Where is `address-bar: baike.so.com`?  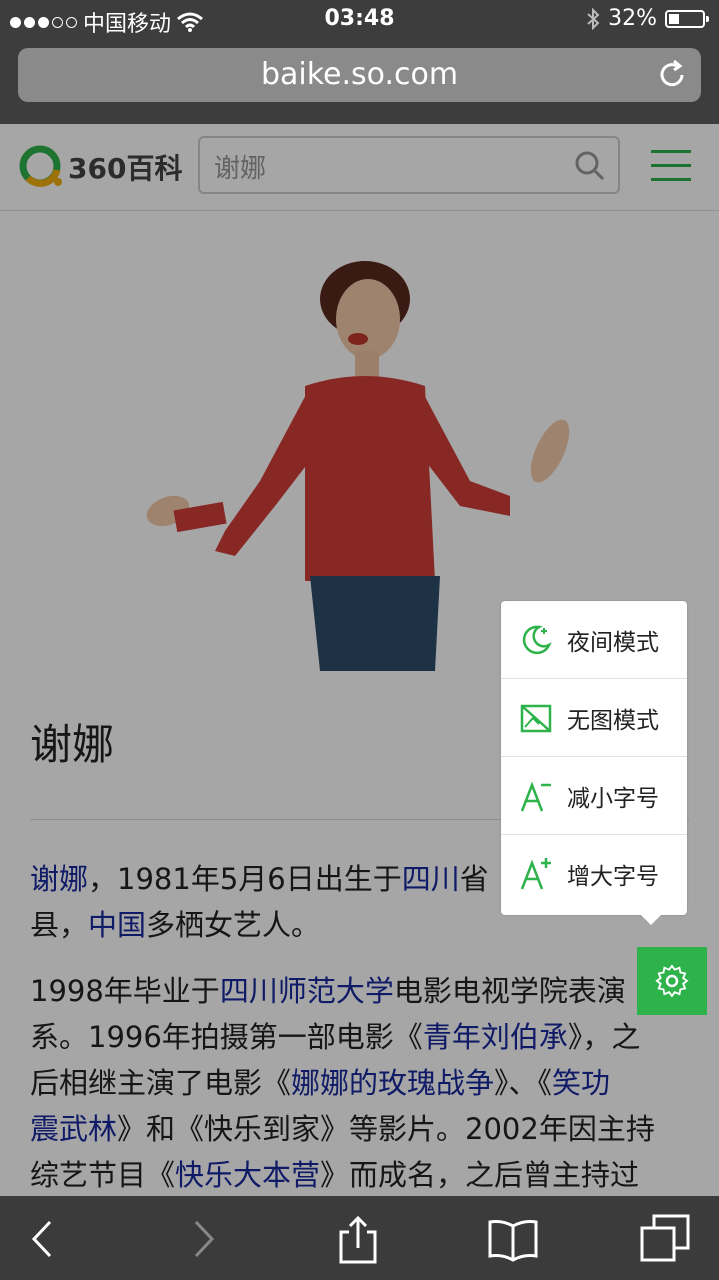 address-bar: baike.so.com is located at coordinates (359, 75).